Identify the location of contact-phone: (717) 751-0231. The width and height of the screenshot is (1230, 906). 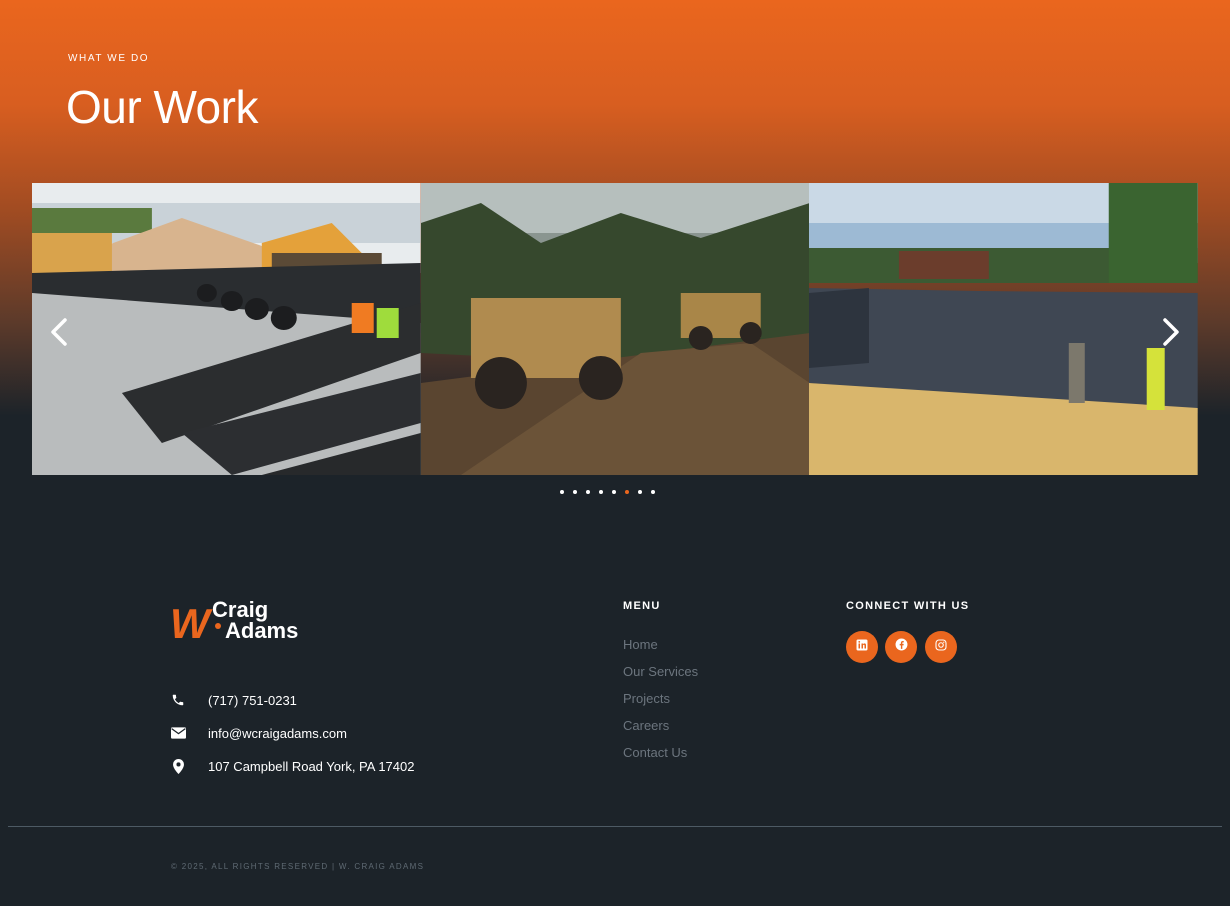
(233, 700).